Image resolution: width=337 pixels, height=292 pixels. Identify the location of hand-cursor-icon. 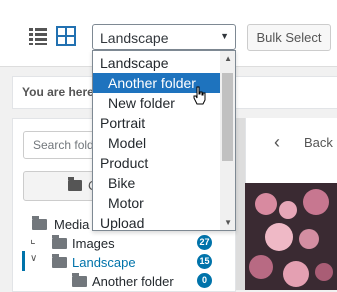
(199, 95).